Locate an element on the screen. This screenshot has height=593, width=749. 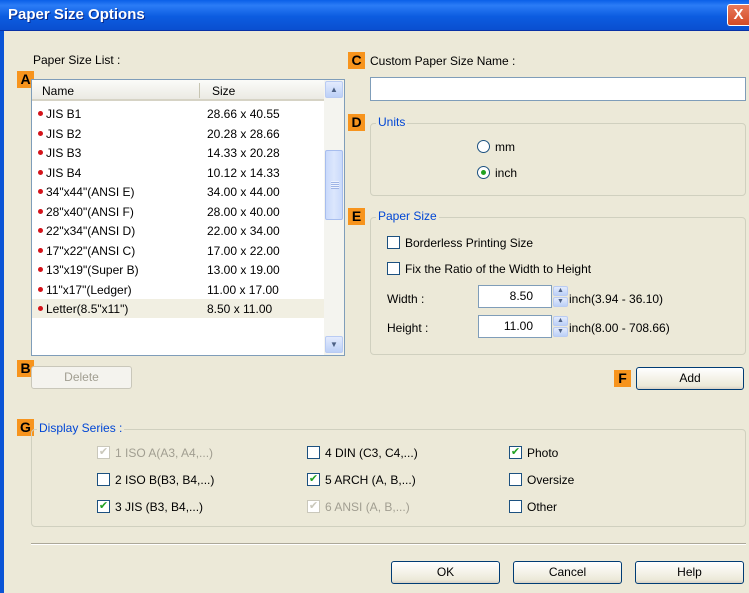
fix-ratio-checkbox is located at coordinates (393, 268).